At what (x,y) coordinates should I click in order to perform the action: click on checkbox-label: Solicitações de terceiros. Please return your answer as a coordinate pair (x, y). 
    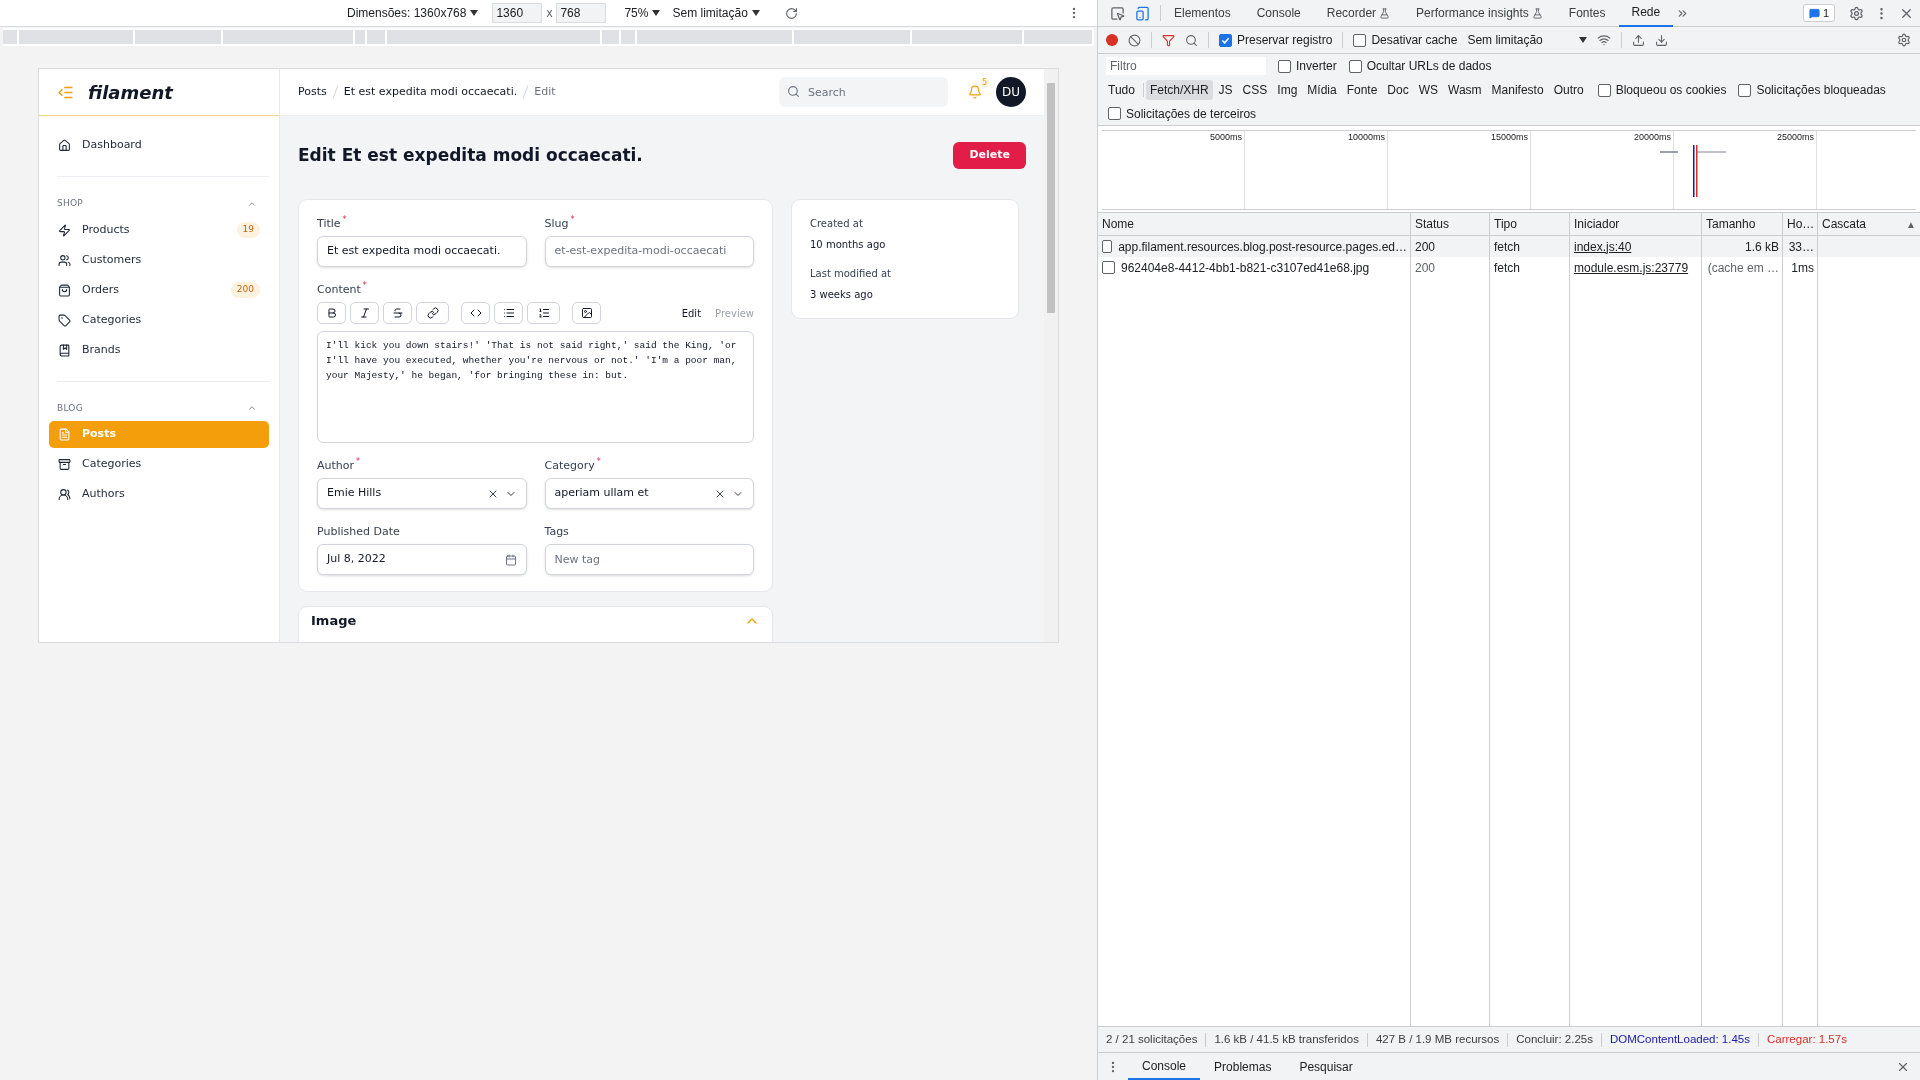
    Looking at the image, I should click on (1191, 114).